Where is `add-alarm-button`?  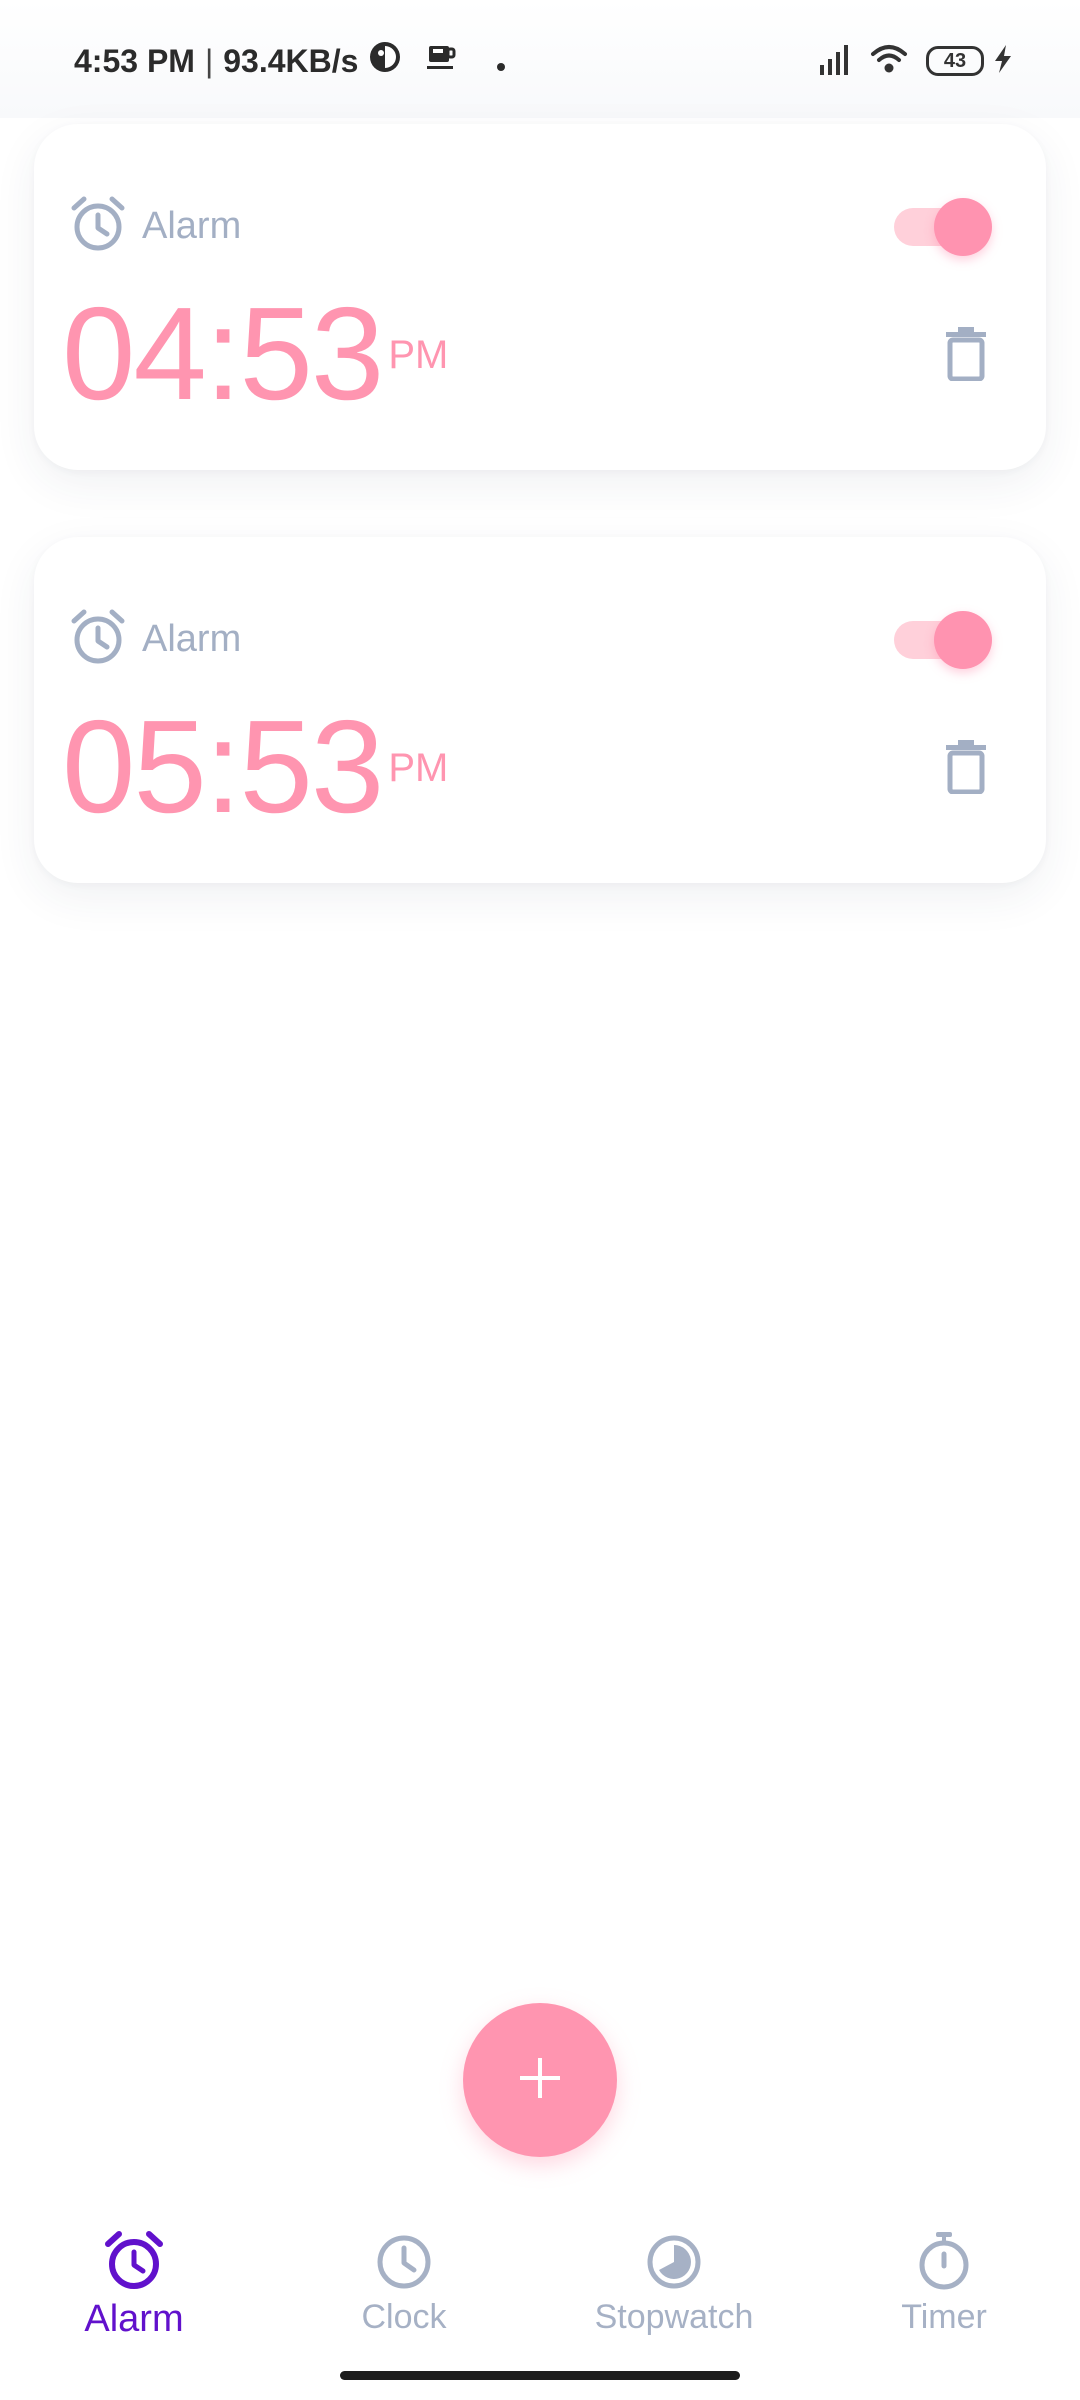 add-alarm-button is located at coordinates (540, 2080).